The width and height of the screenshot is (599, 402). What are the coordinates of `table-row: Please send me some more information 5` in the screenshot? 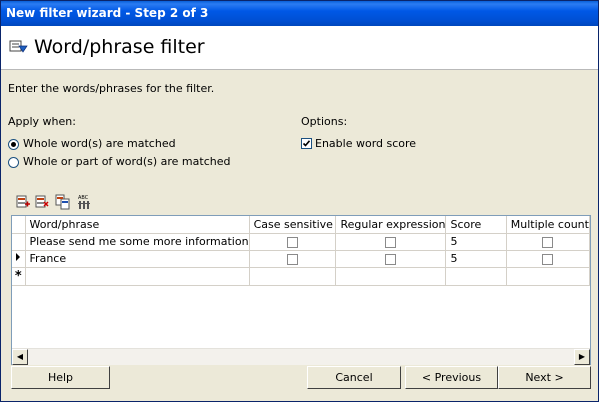 It's located at (301, 242).